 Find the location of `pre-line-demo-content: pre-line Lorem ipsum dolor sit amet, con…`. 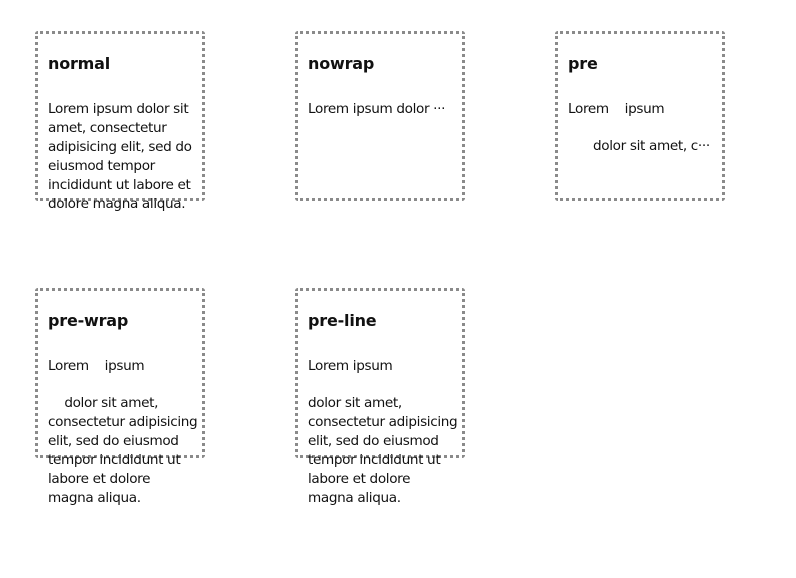

pre-line-demo-content: pre-line Lorem ipsum dolor sit amet, con… is located at coordinates (383, 404).